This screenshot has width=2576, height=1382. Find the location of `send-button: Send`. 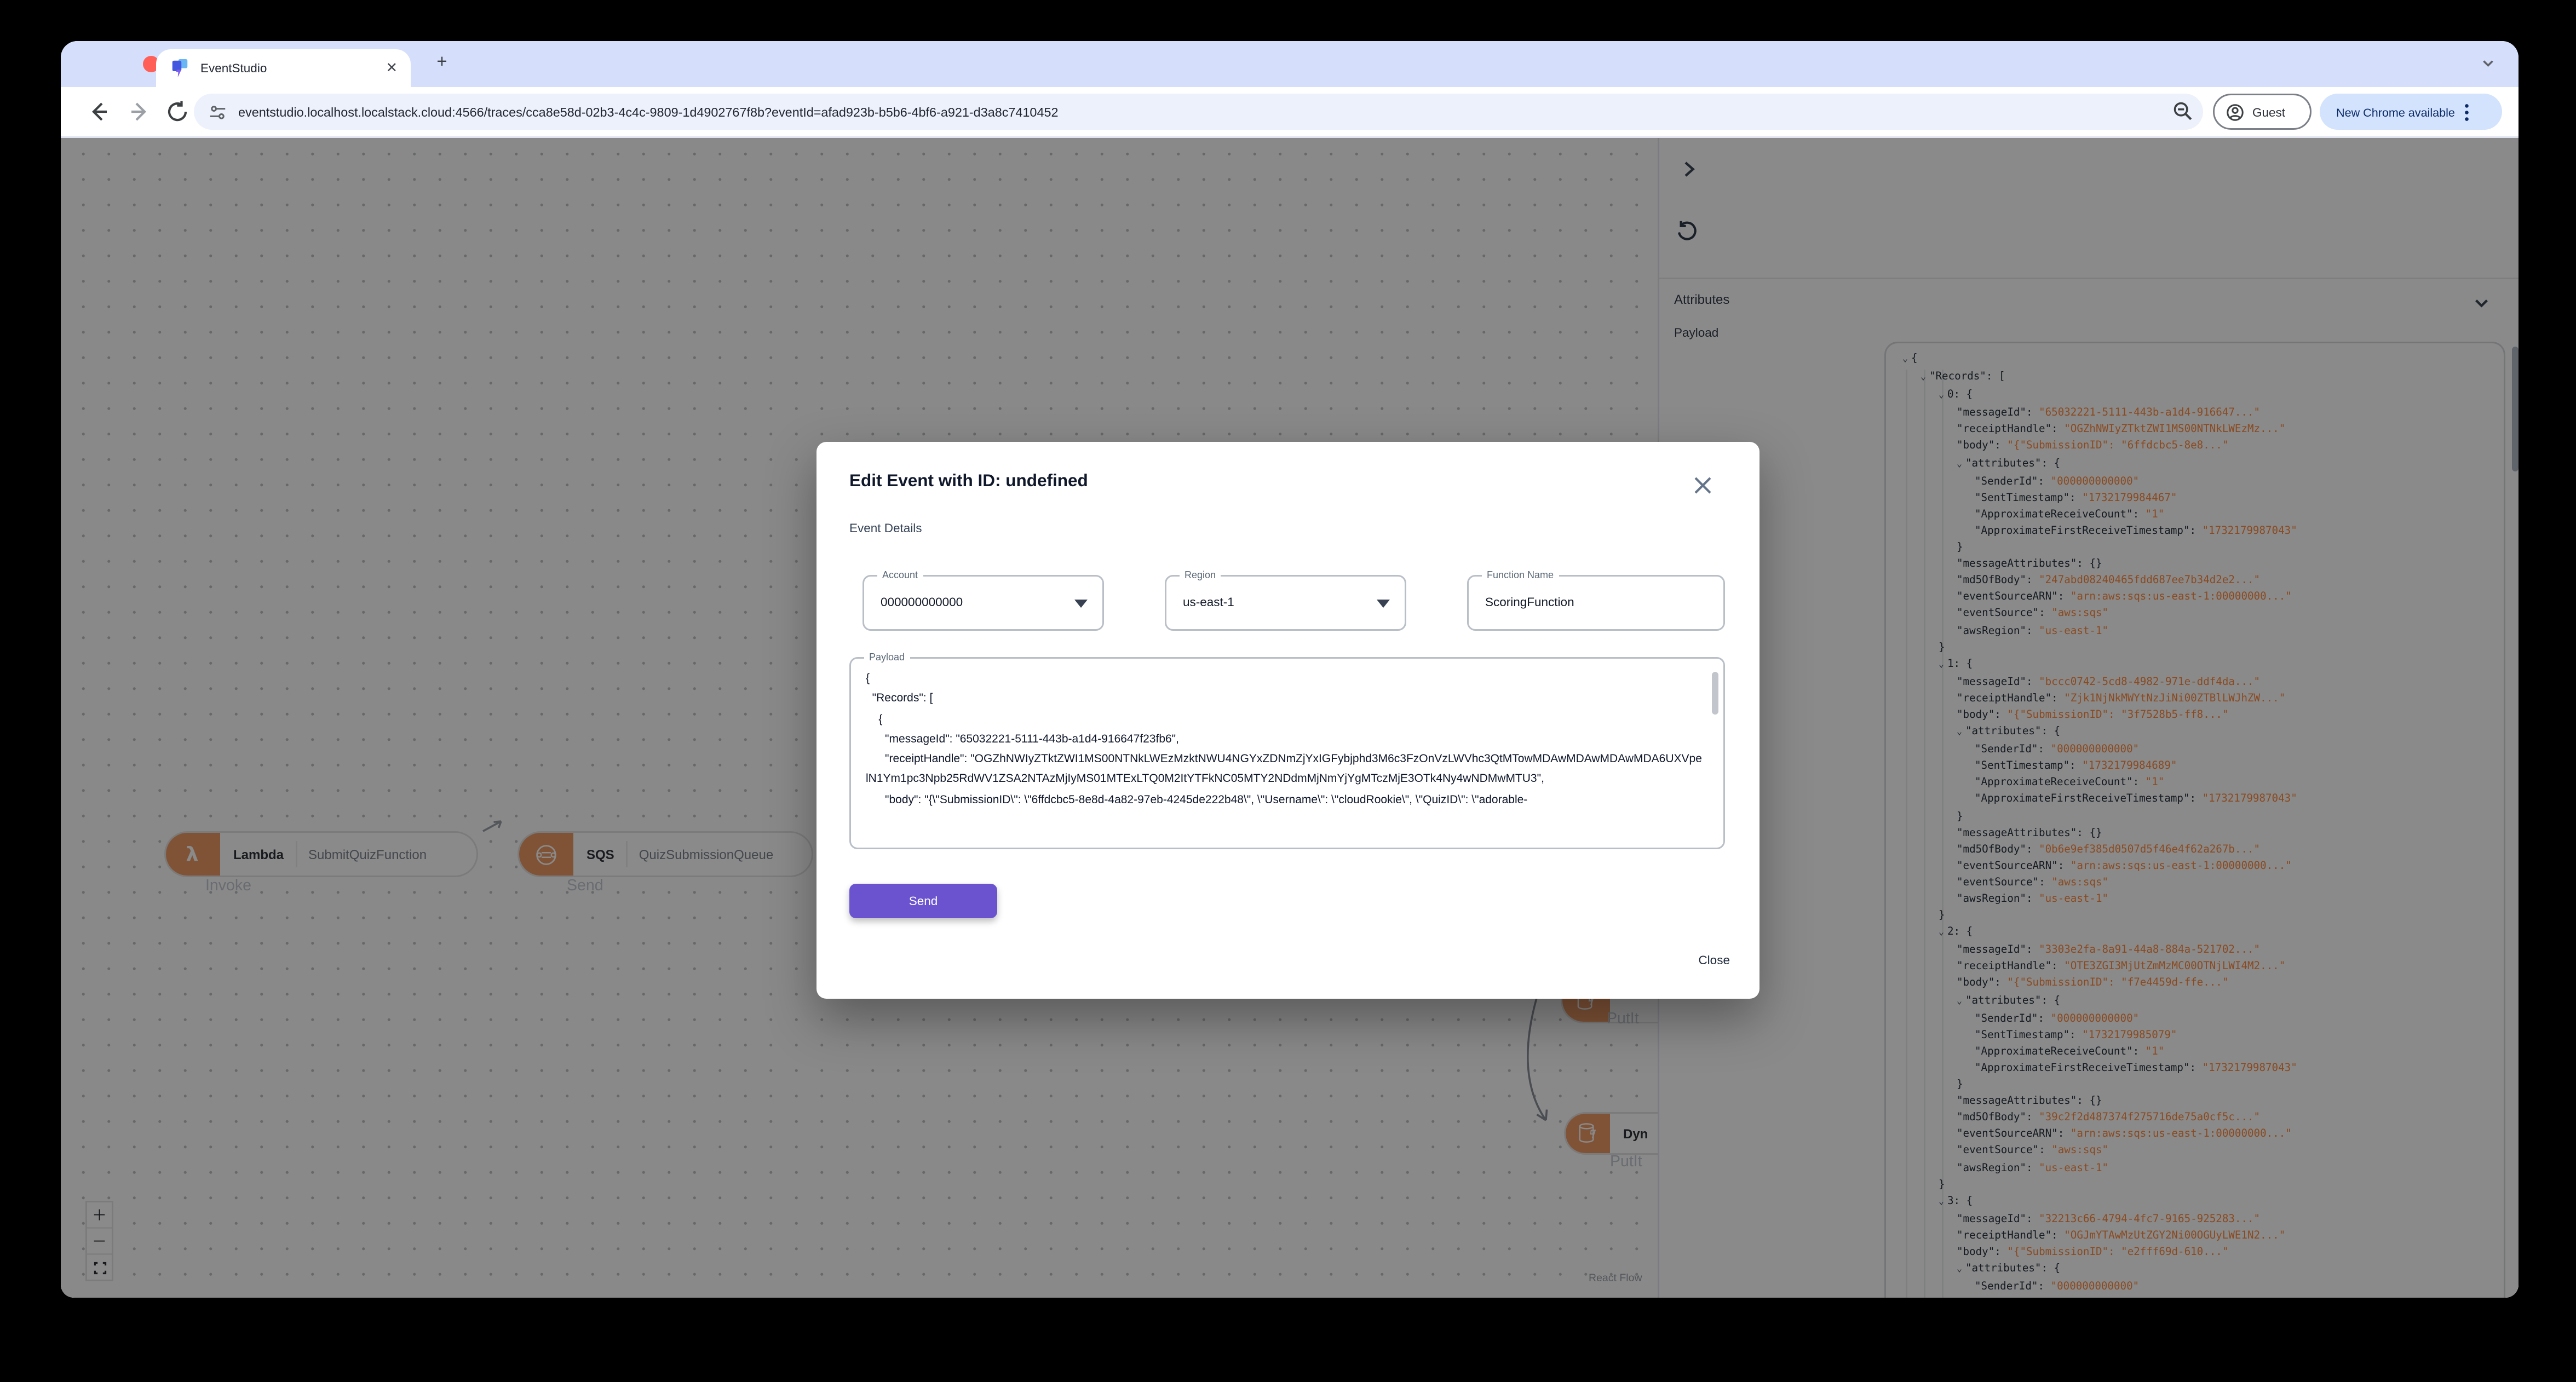

send-button: Send is located at coordinates (923, 901).